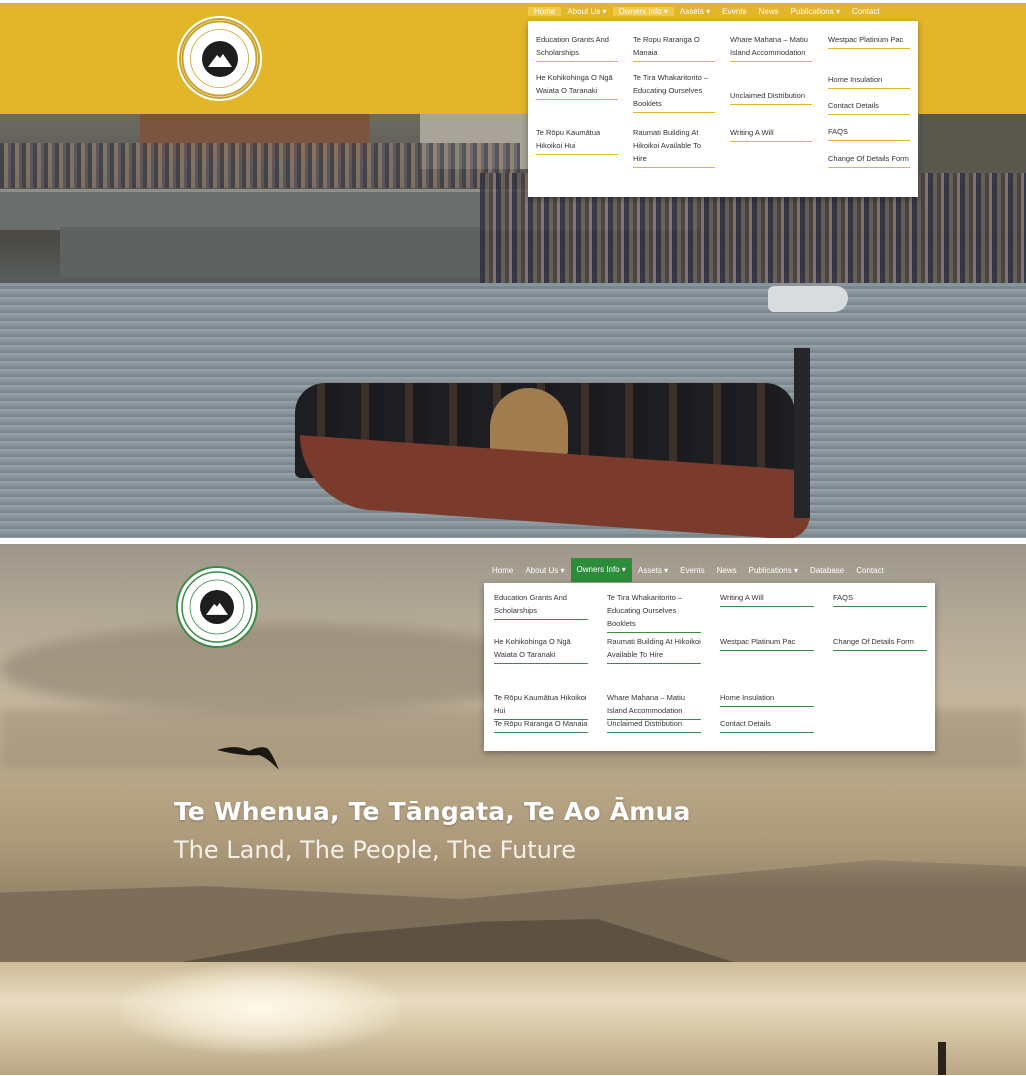  Describe the element at coordinates (827, 570) in the screenshot. I see `nav-database: Database` at that location.